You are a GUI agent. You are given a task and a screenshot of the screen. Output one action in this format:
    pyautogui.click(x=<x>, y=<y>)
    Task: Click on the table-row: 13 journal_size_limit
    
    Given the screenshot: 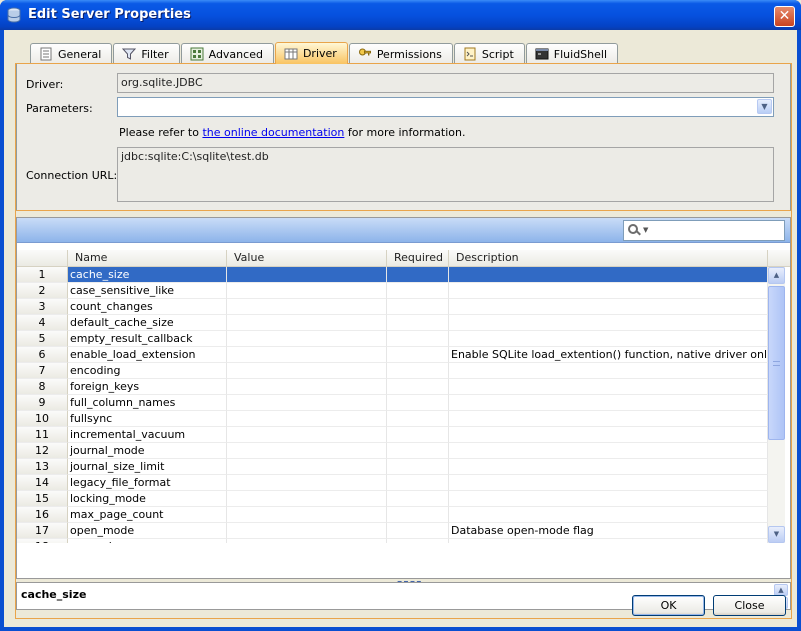 What is the action you would take?
    pyautogui.click(x=392, y=467)
    